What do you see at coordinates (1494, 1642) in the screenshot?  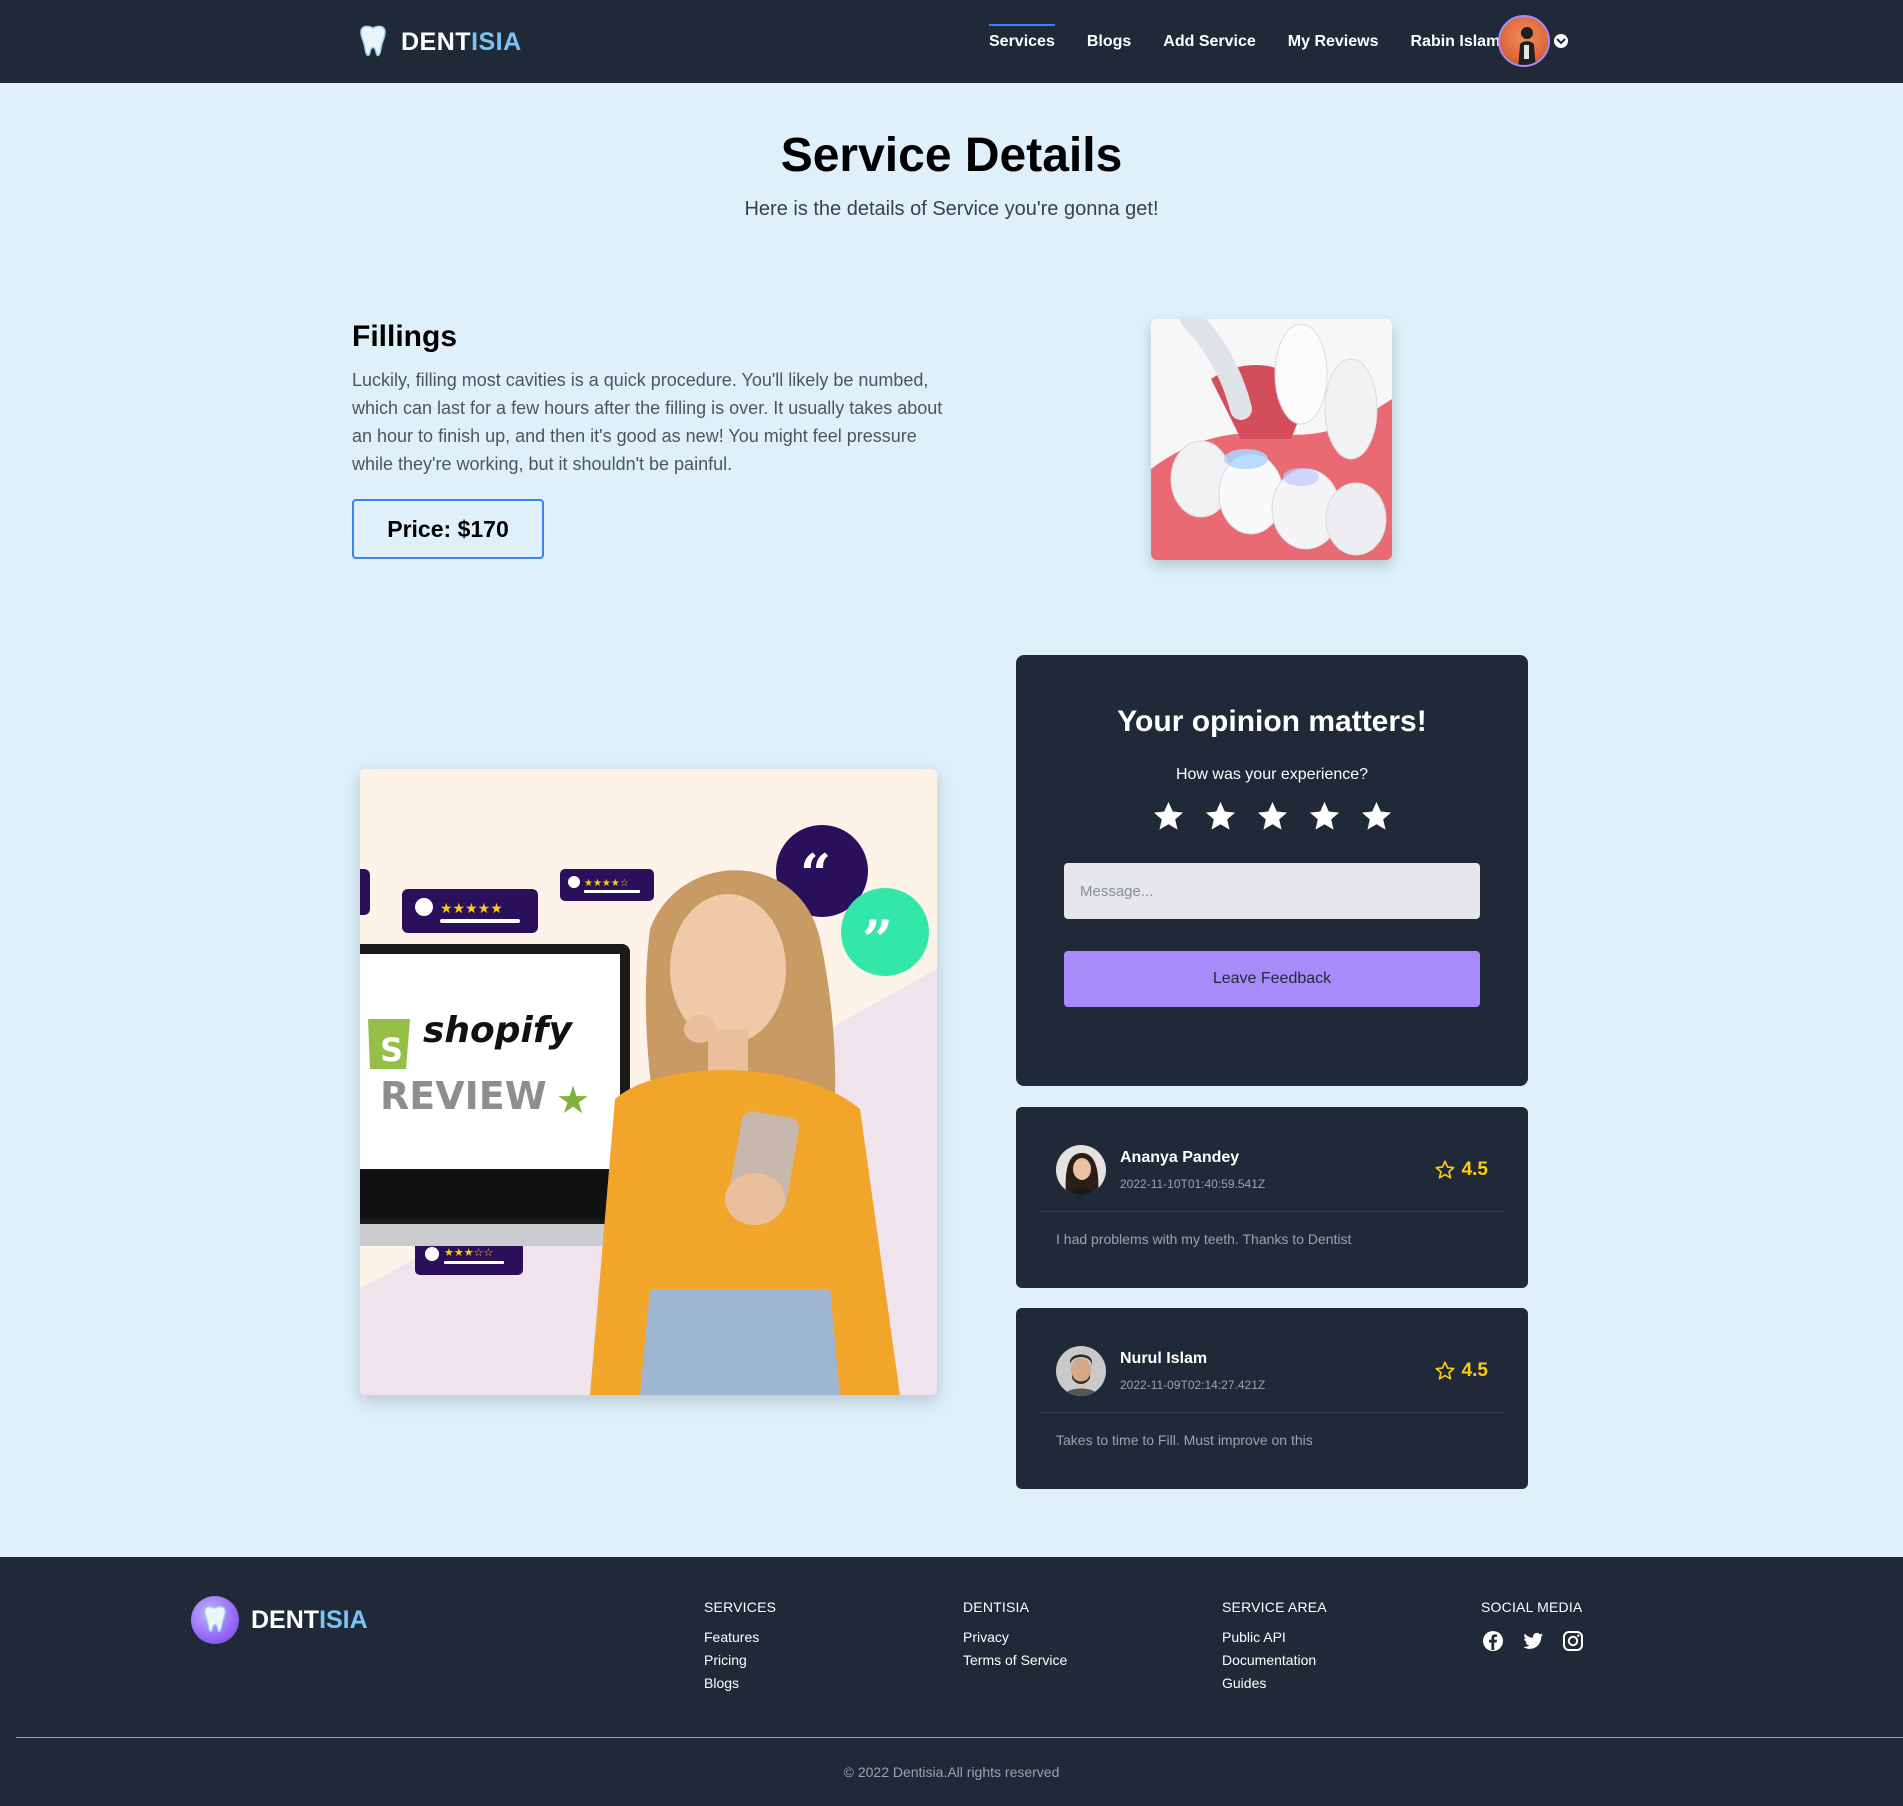 I see `facebook-icon` at bounding box center [1494, 1642].